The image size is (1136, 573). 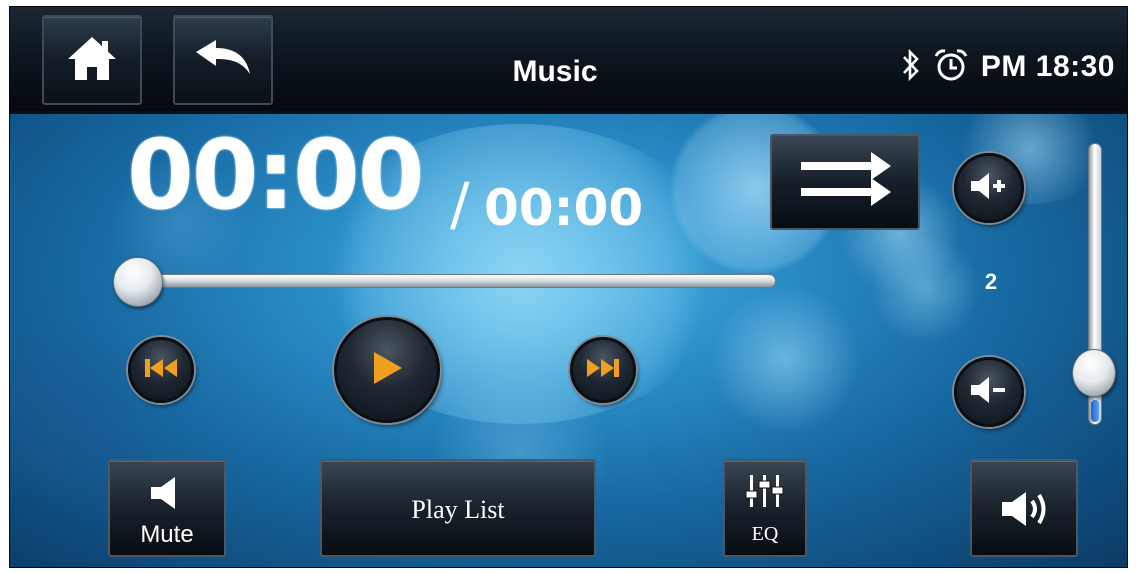 I want to click on previous-track-icon, so click(x=161, y=370).